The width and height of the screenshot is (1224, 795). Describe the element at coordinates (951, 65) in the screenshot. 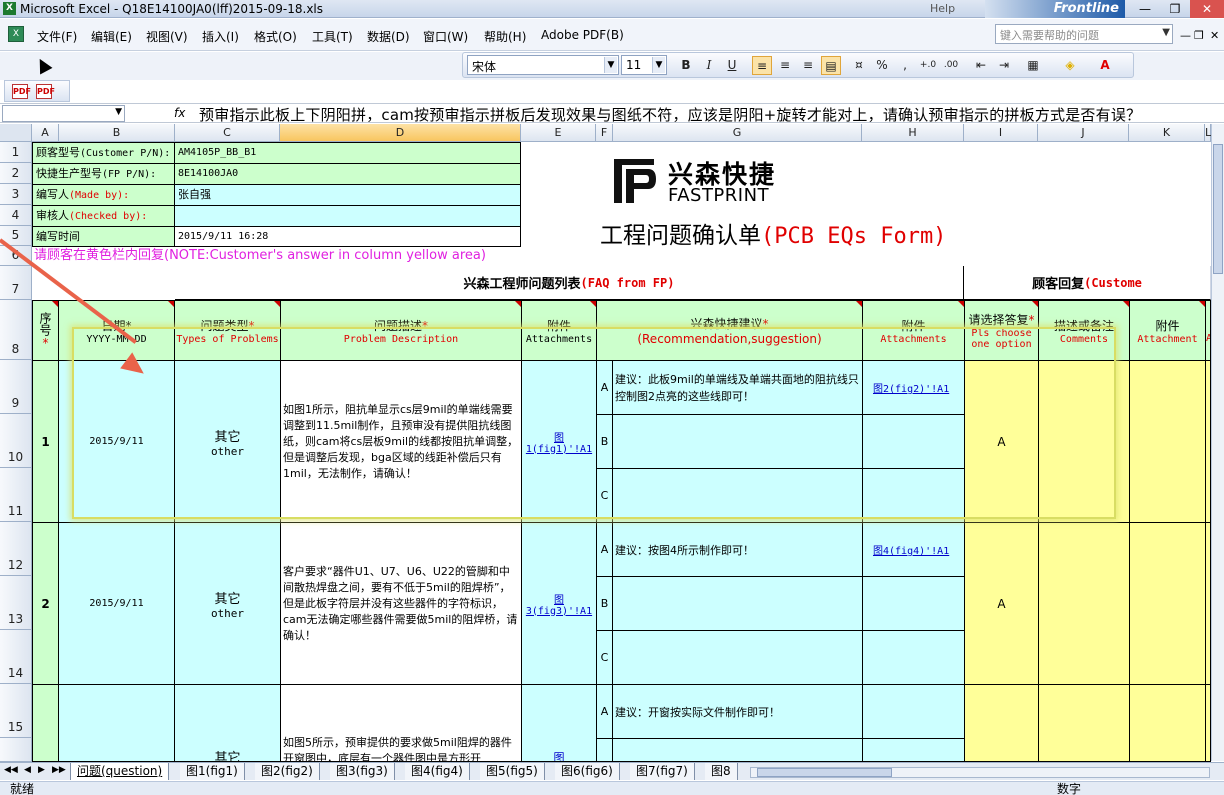

I see `decrease-decimal-icon: .00` at that location.